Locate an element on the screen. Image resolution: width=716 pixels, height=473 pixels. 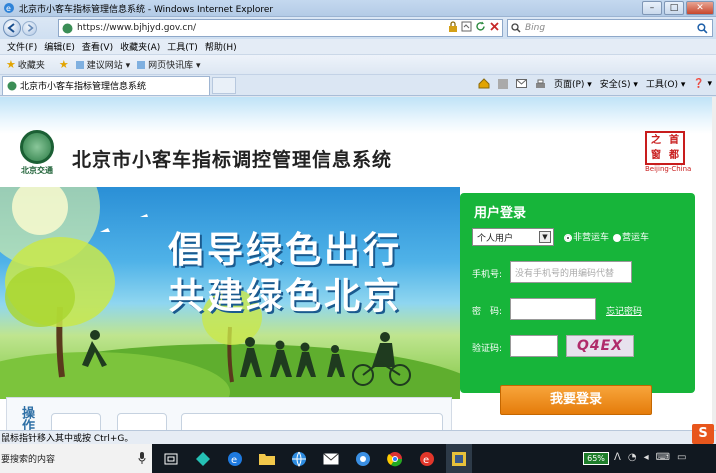
password-input is located at coordinates (553, 309).